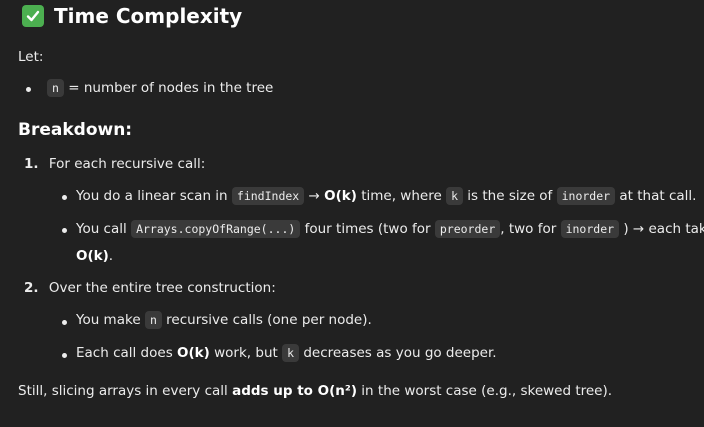  I want to click on breakdown-heading: Breakdown:, so click(75, 130).